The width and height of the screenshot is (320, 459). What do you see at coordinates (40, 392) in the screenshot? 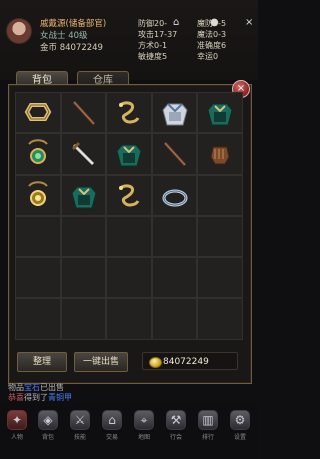
I see `chat-log: 物品宝石已出售 恭喜得到了青铜甲` at bounding box center [40, 392].